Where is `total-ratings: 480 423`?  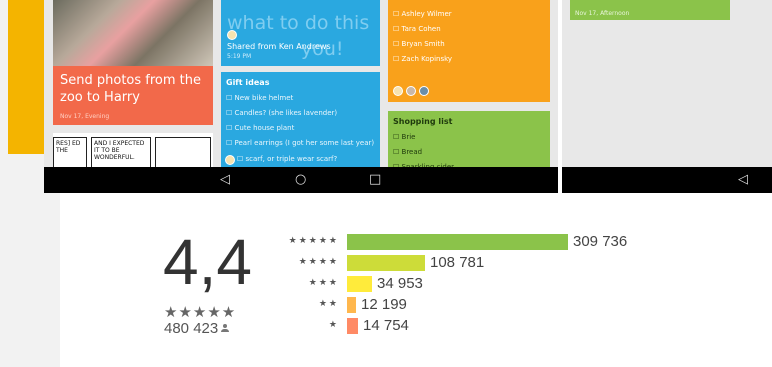
total-ratings: 480 423 is located at coordinates (197, 328).